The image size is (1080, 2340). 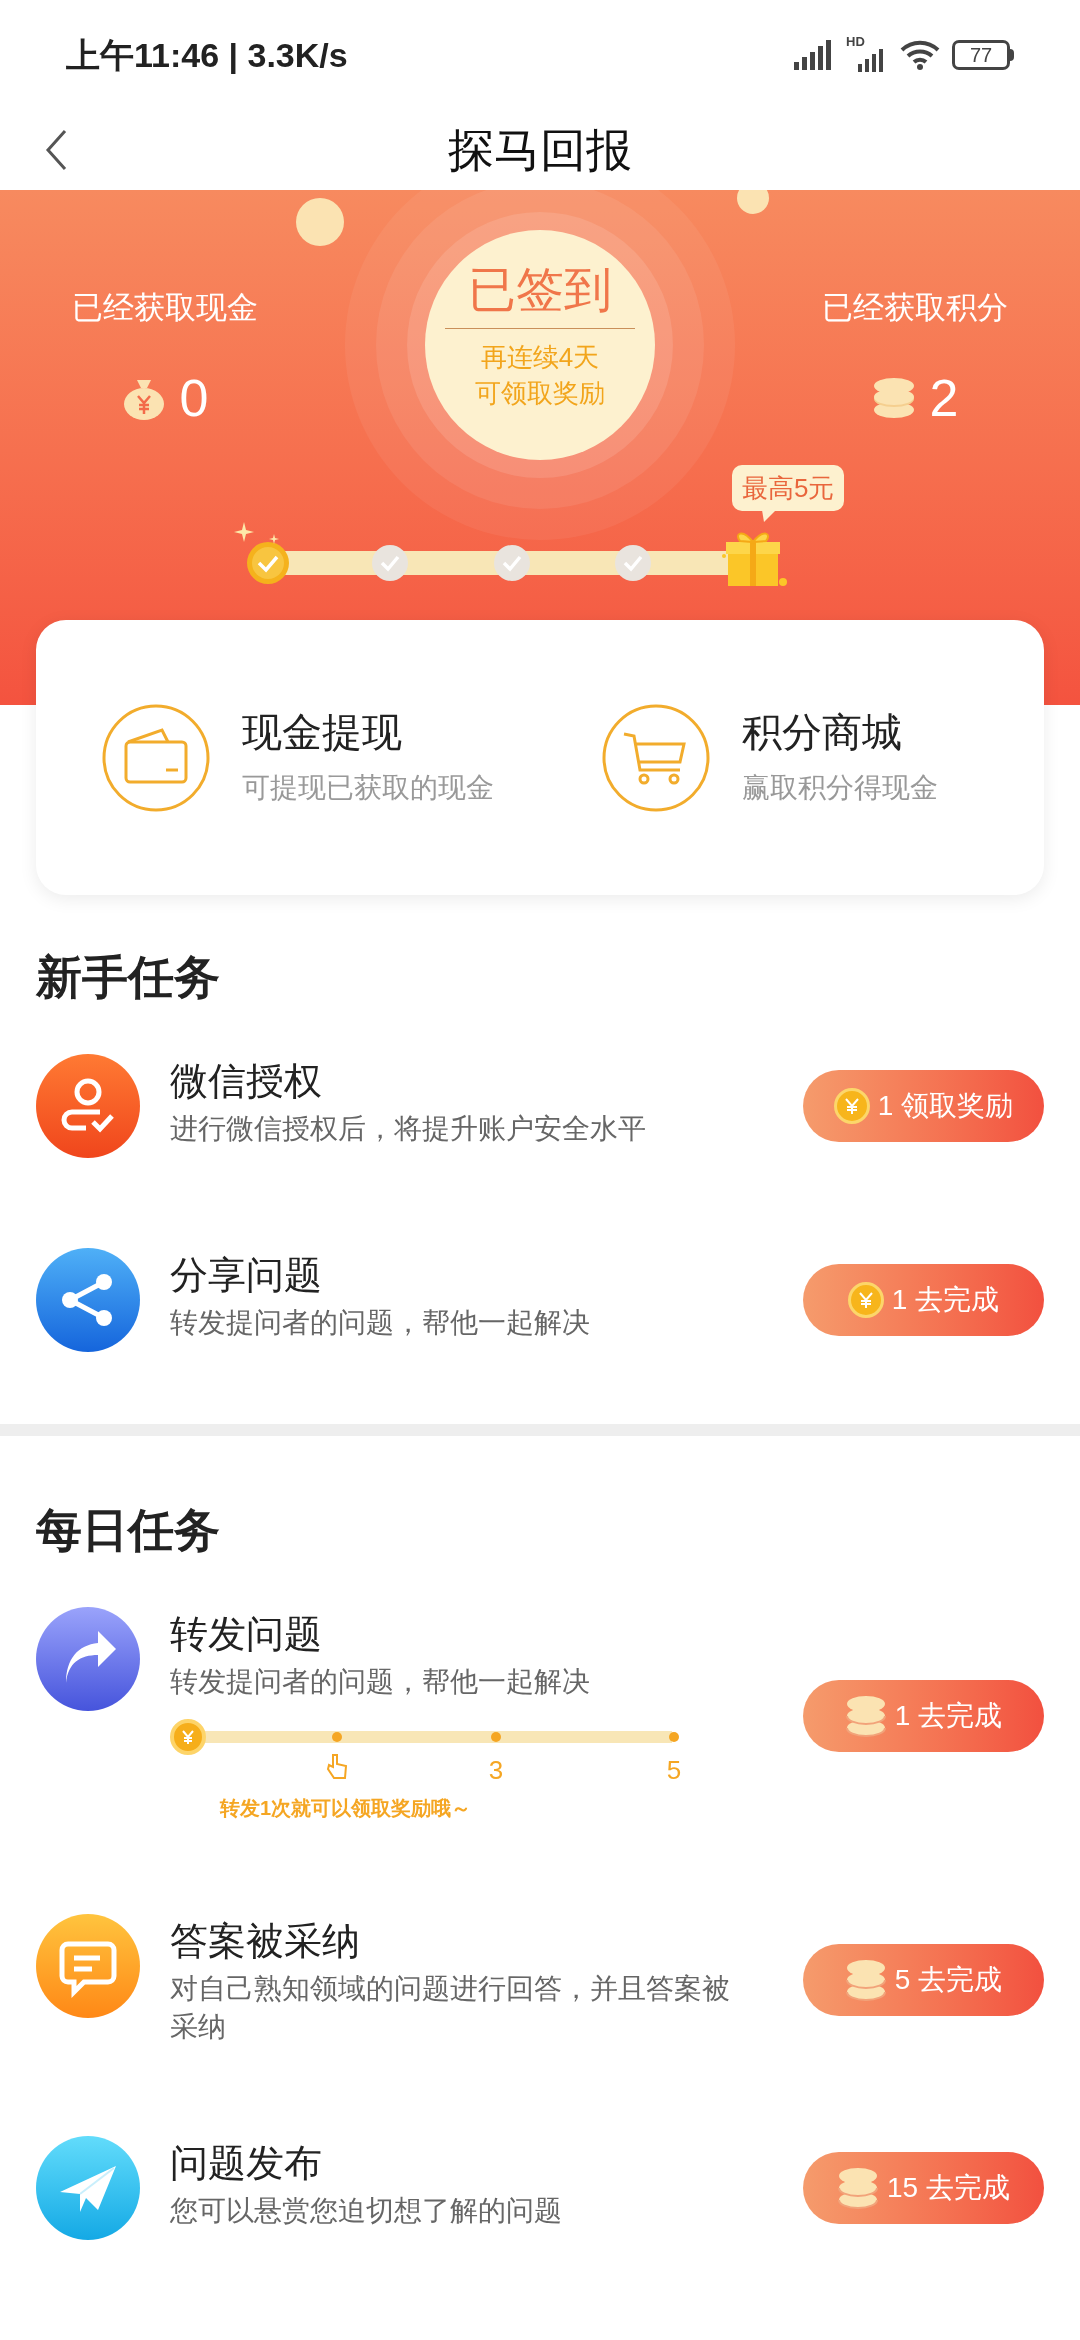 What do you see at coordinates (902, 1980) in the screenshot?
I see `reward-amount: 5` at bounding box center [902, 1980].